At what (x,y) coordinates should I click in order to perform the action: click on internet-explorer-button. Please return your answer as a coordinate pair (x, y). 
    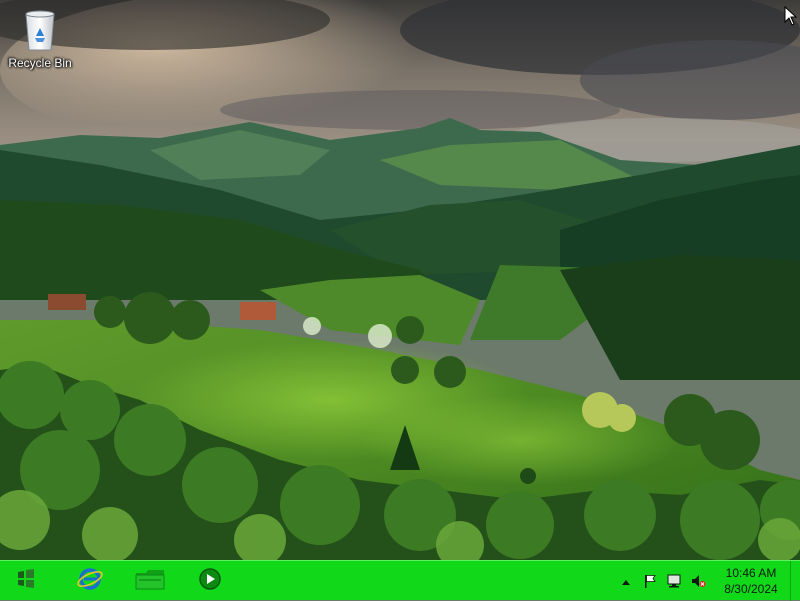
    Looking at the image, I should click on (90, 581).